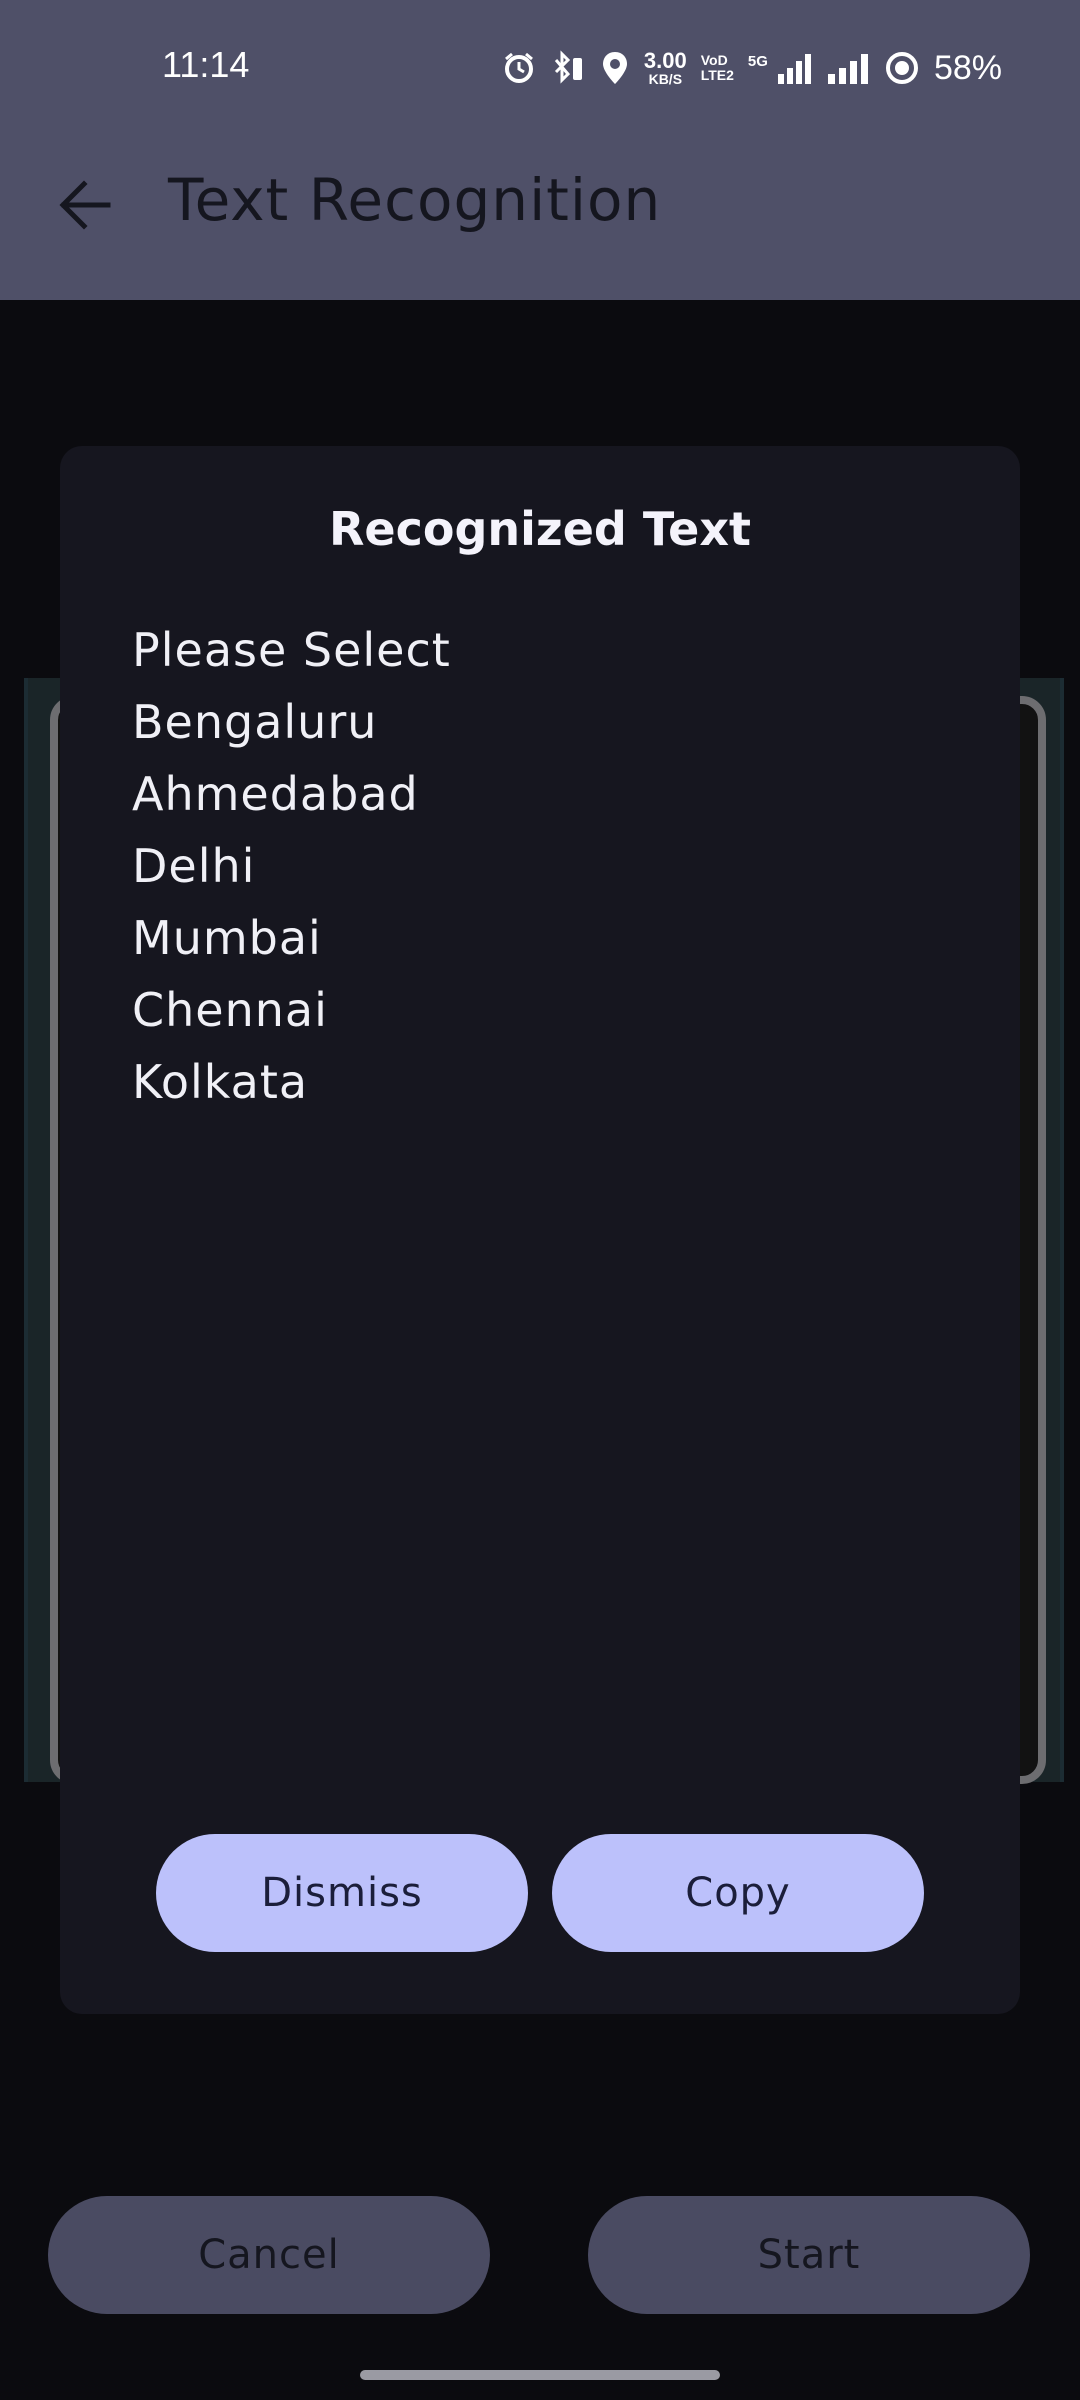 This screenshot has width=1080, height=2400. Describe the element at coordinates (615, 68) in the screenshot. I see `location-icon` at that location.